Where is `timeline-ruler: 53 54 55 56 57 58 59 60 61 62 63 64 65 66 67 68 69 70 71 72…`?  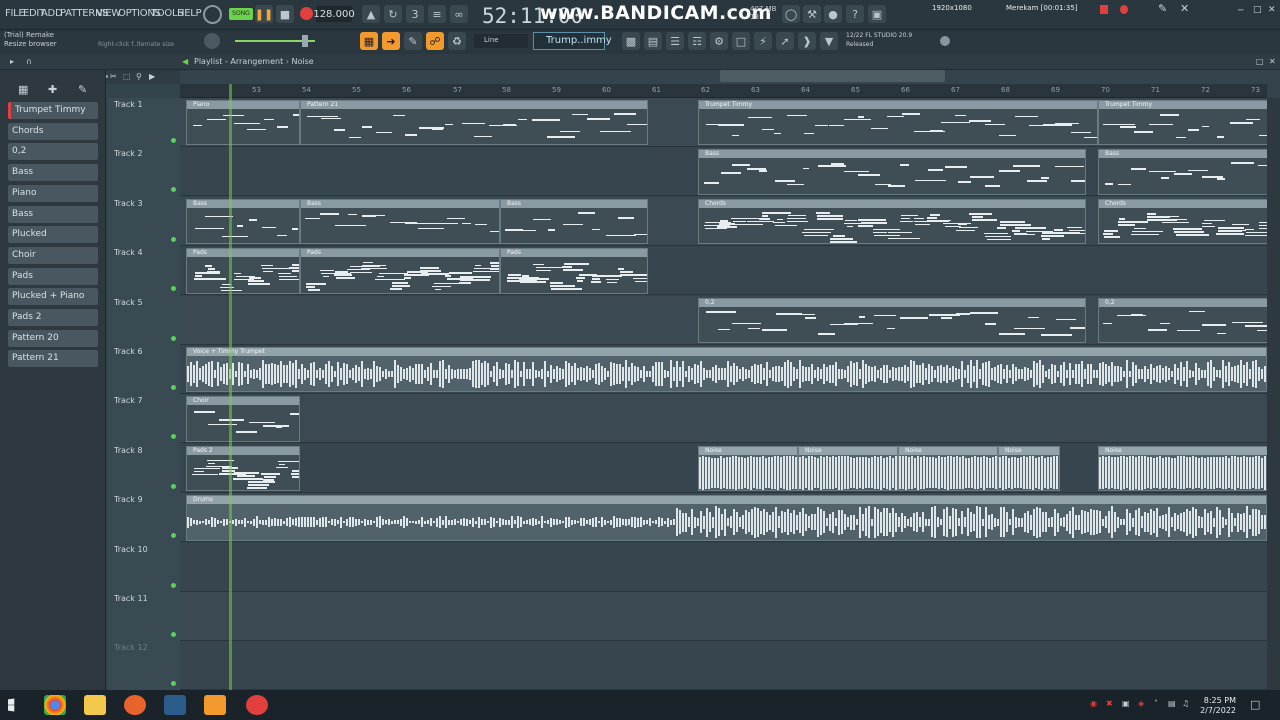
timeline-ruler: 53 54 55 56 57 58 59 60 61 62 63 64 65 66 67 68 69 70 71 72… is located at coordinates (723, 91).